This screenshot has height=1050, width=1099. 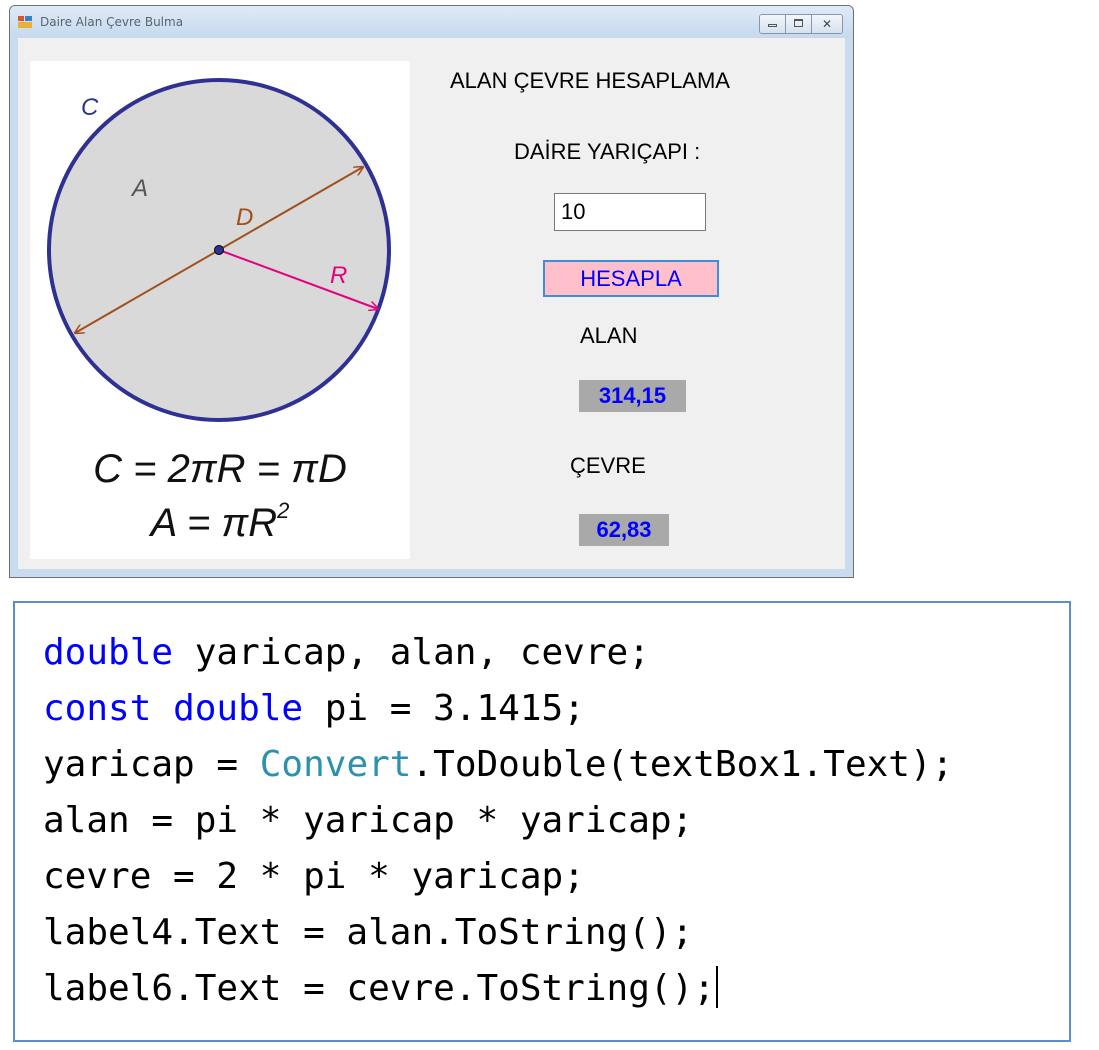 What do you see at coordinates (244, 217) in the screenshot?
I see `label-d: D` at bounding box center [244, 217].